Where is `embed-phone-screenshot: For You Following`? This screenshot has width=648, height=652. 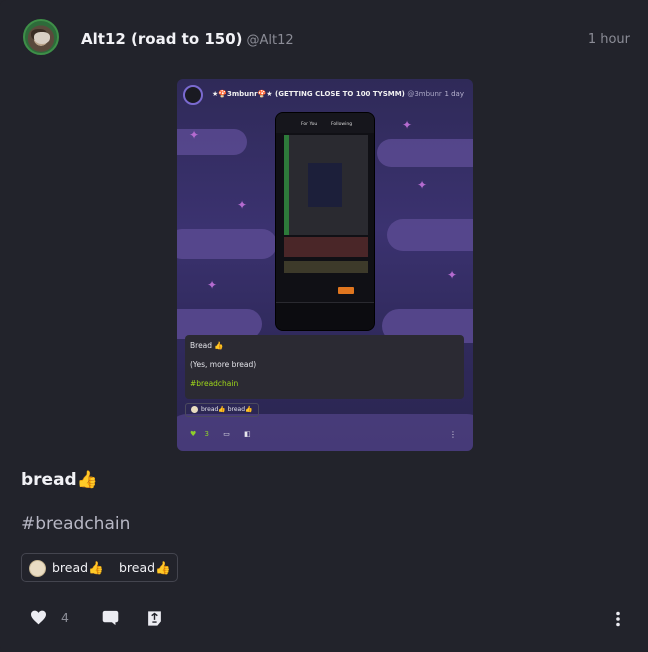 embed-phone-screenshot: For You Following is located at coordinates (325, 221).